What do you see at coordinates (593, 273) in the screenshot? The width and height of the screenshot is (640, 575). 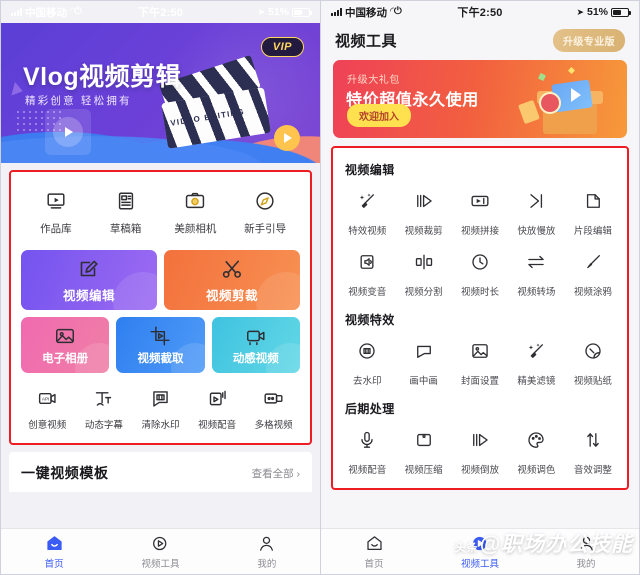 I see `tool-doodle: 视频涂鸦` at bounding box center [593, 273].